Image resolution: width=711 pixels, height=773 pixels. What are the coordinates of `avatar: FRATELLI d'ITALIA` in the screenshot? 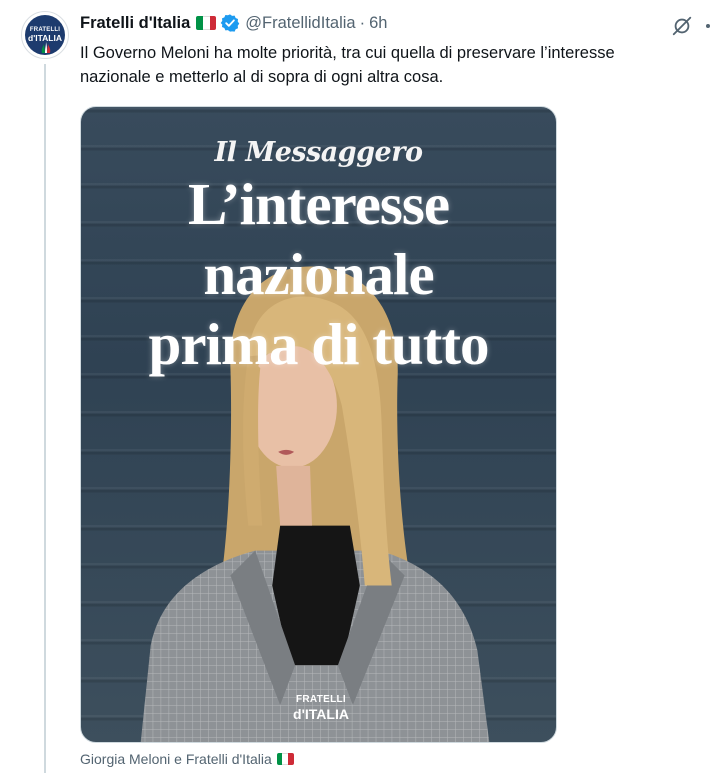 It's located at (45, 35).